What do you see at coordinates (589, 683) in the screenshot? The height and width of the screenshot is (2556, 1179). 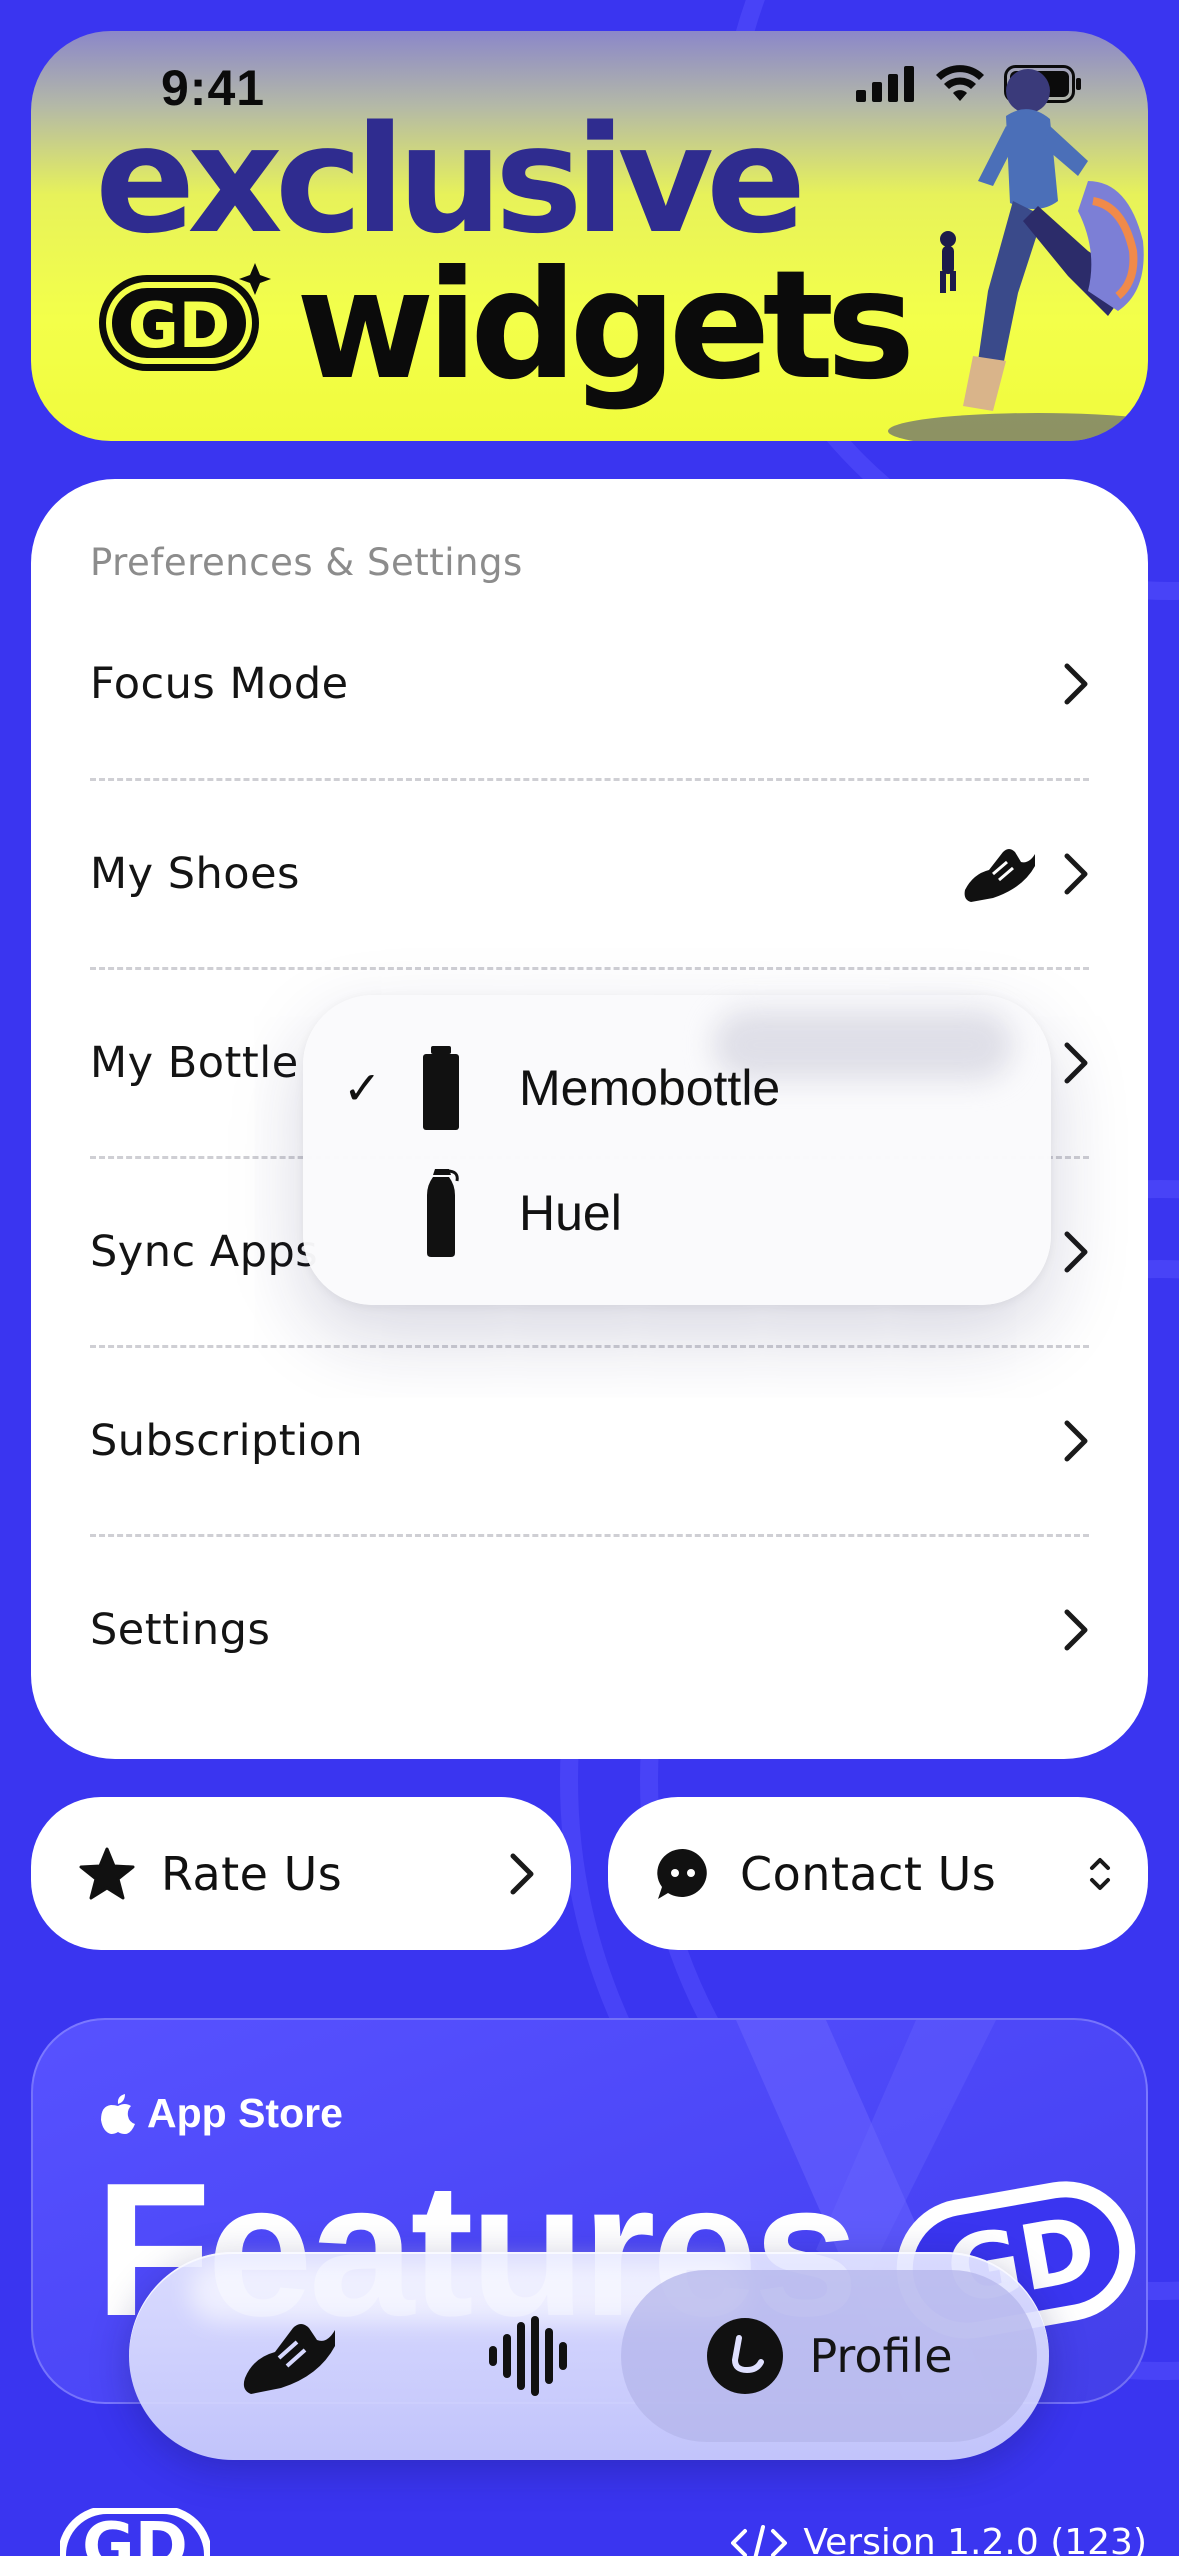 I see `row-focus-mode: Focus Mode` at bounding box center [589, 683].